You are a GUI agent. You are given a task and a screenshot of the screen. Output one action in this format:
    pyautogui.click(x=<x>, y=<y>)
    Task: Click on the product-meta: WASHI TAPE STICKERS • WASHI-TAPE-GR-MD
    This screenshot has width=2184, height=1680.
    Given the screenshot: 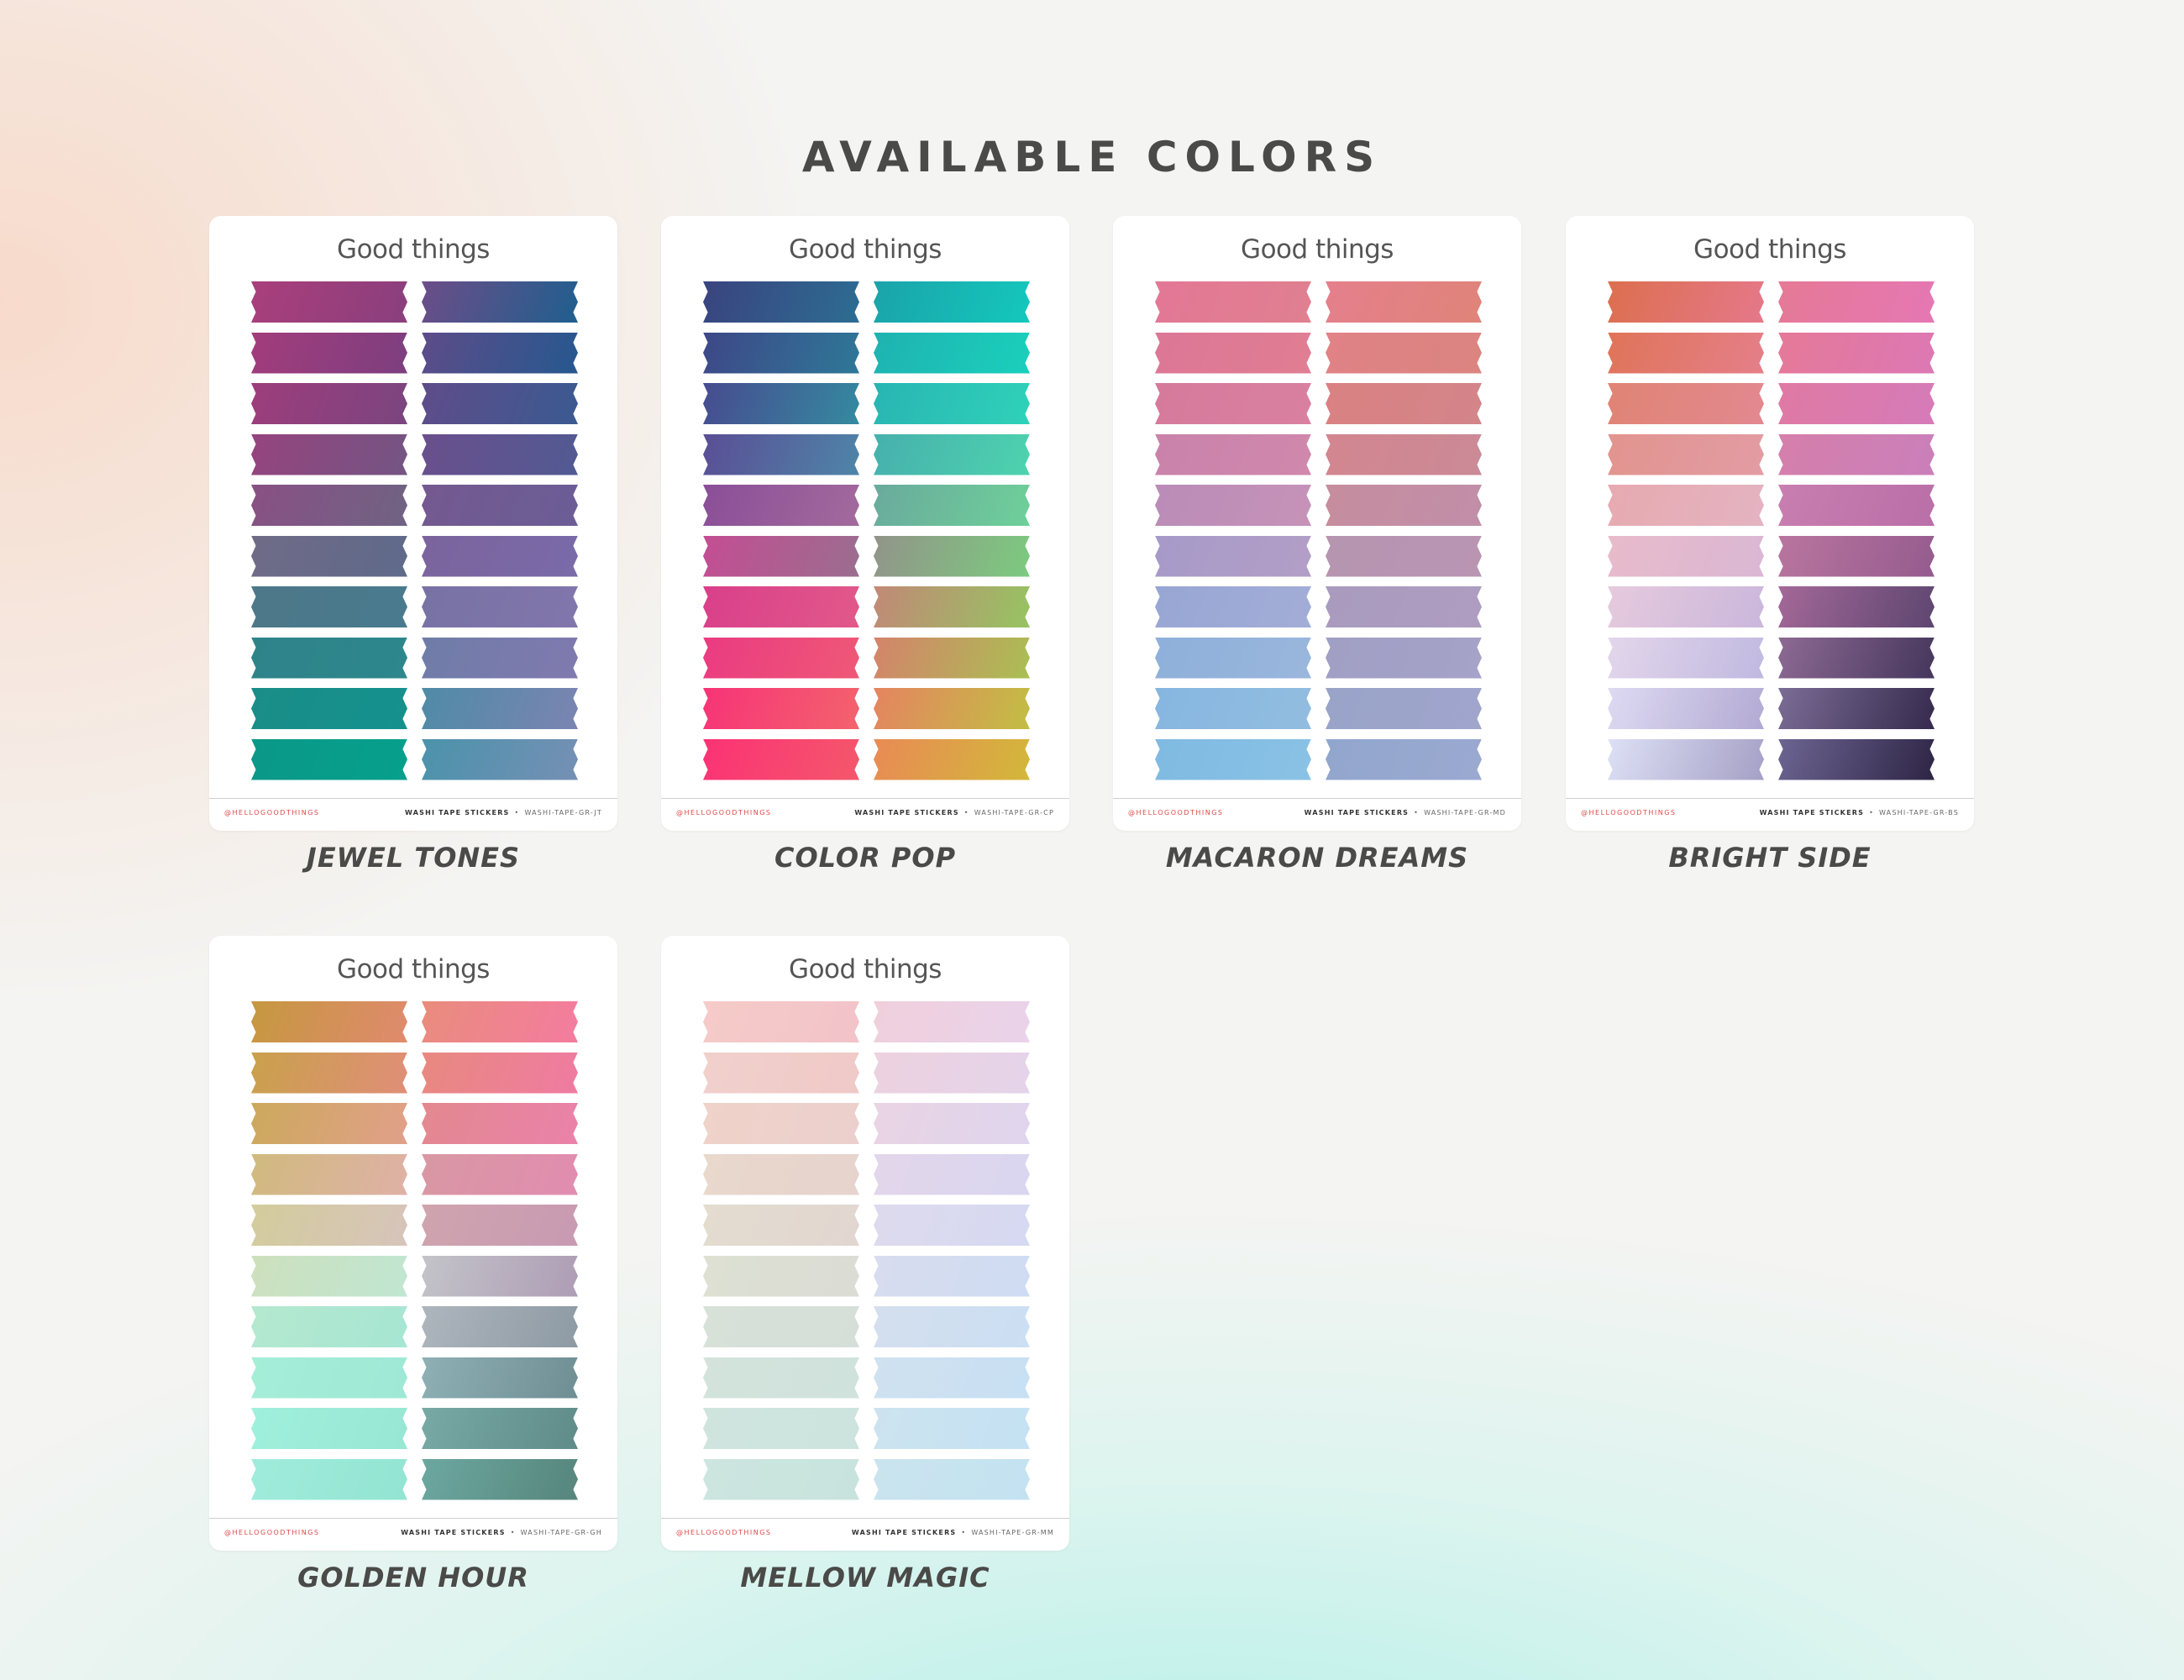 What is the action you would take?
    pyautogui.click(x=1405, y=812)
    